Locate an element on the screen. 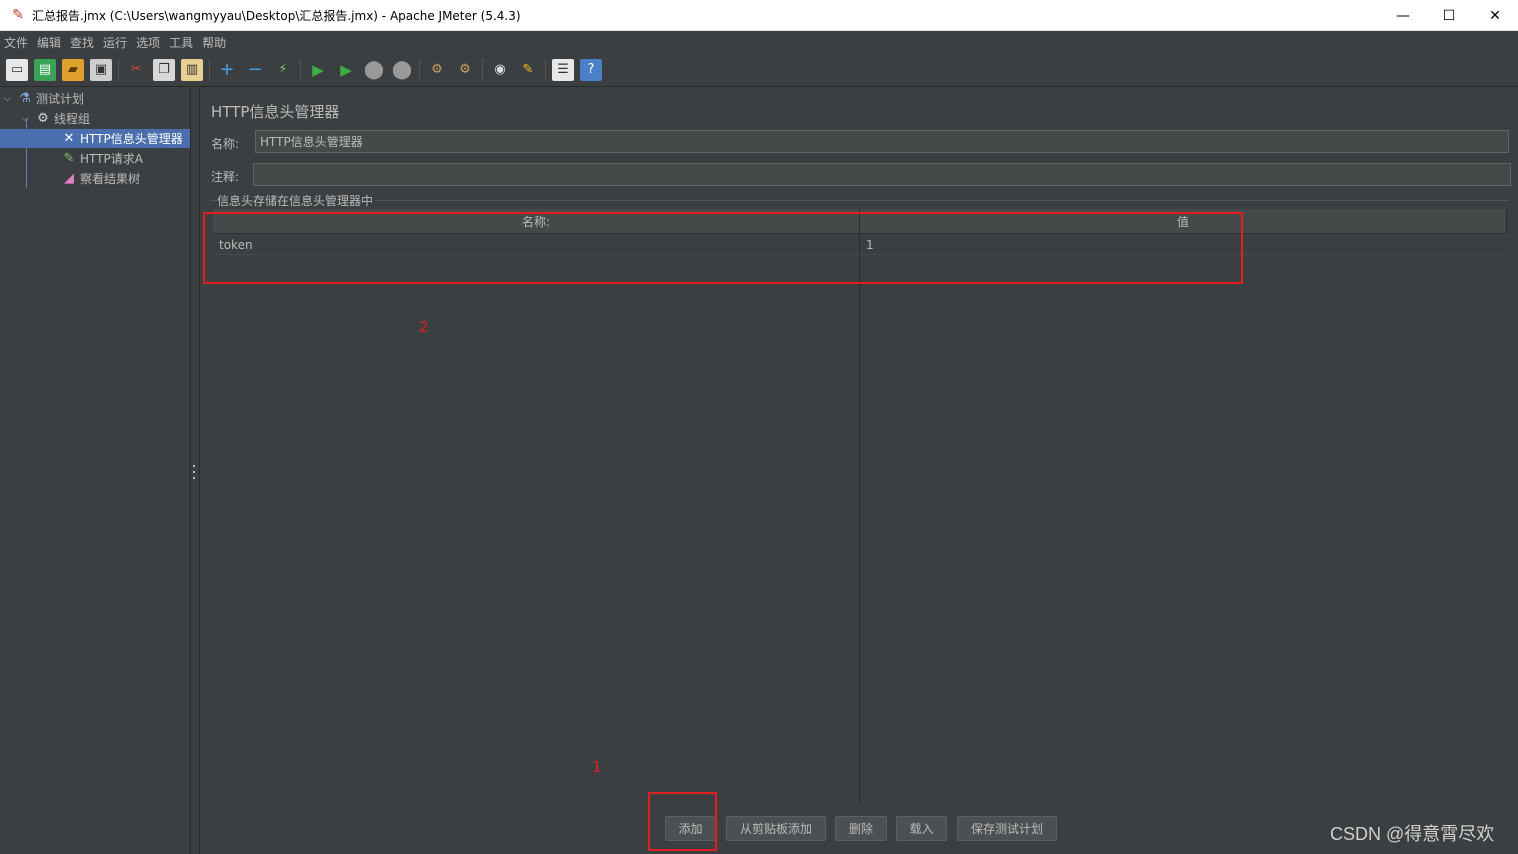 Image resolution: width=1518 pixels, height=854 pixels. start-icon: ▶ is located at coordinates (318, 70).